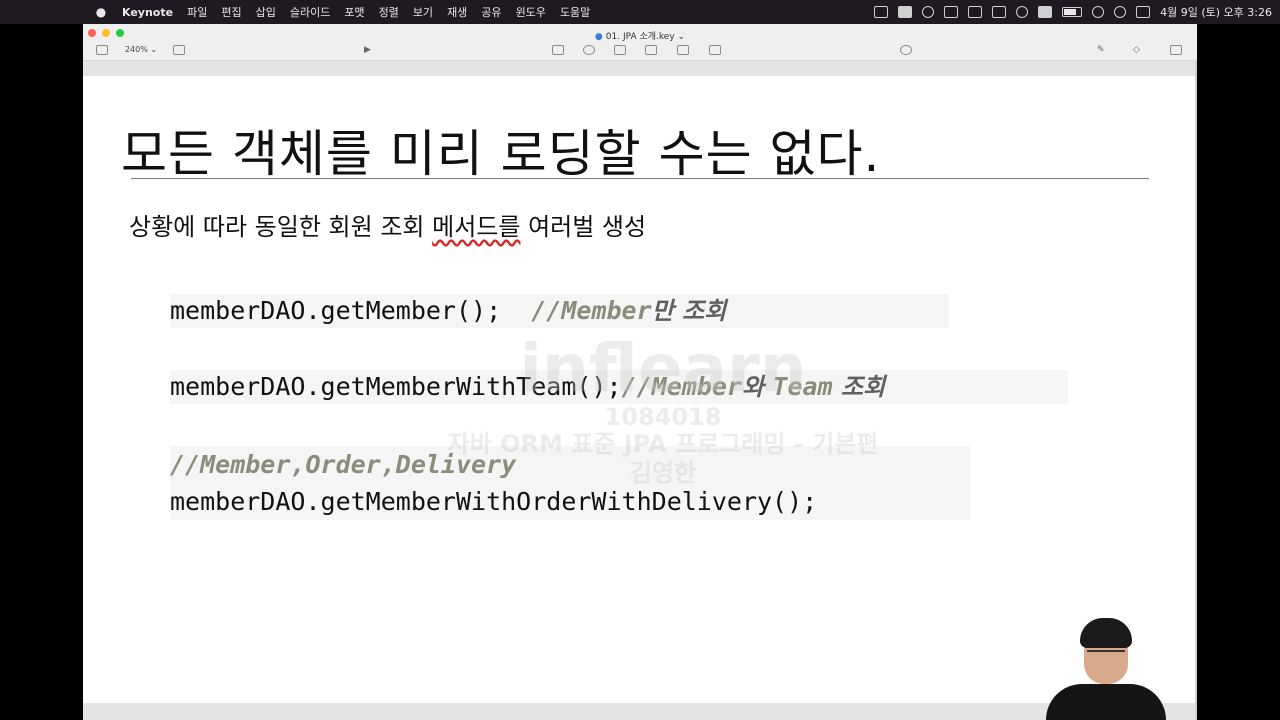  Describe the element at coordinates (101, 12) in the screenshot. I see `apple-menu-icon: ●` at that location.